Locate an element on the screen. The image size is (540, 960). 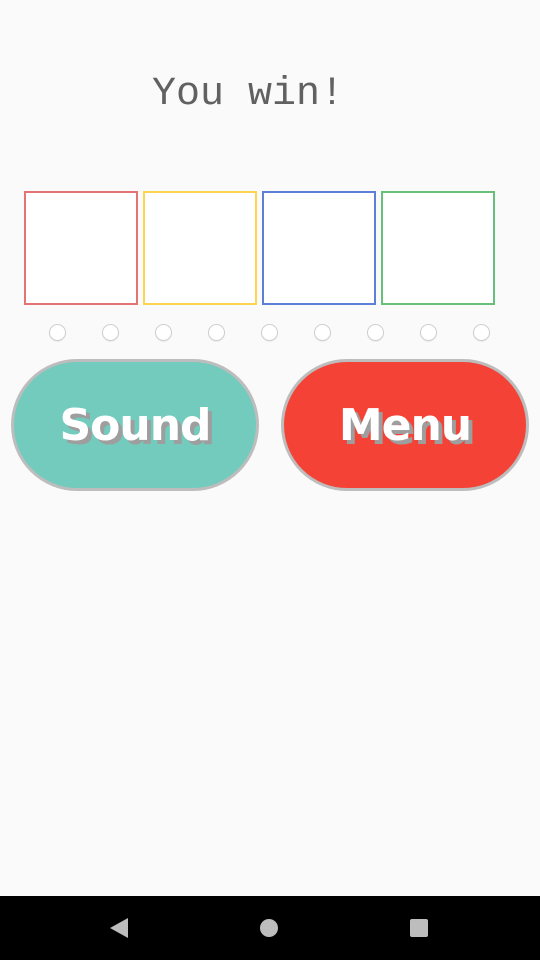
menu-button-label: Menu is located at coordinates (405, 425).